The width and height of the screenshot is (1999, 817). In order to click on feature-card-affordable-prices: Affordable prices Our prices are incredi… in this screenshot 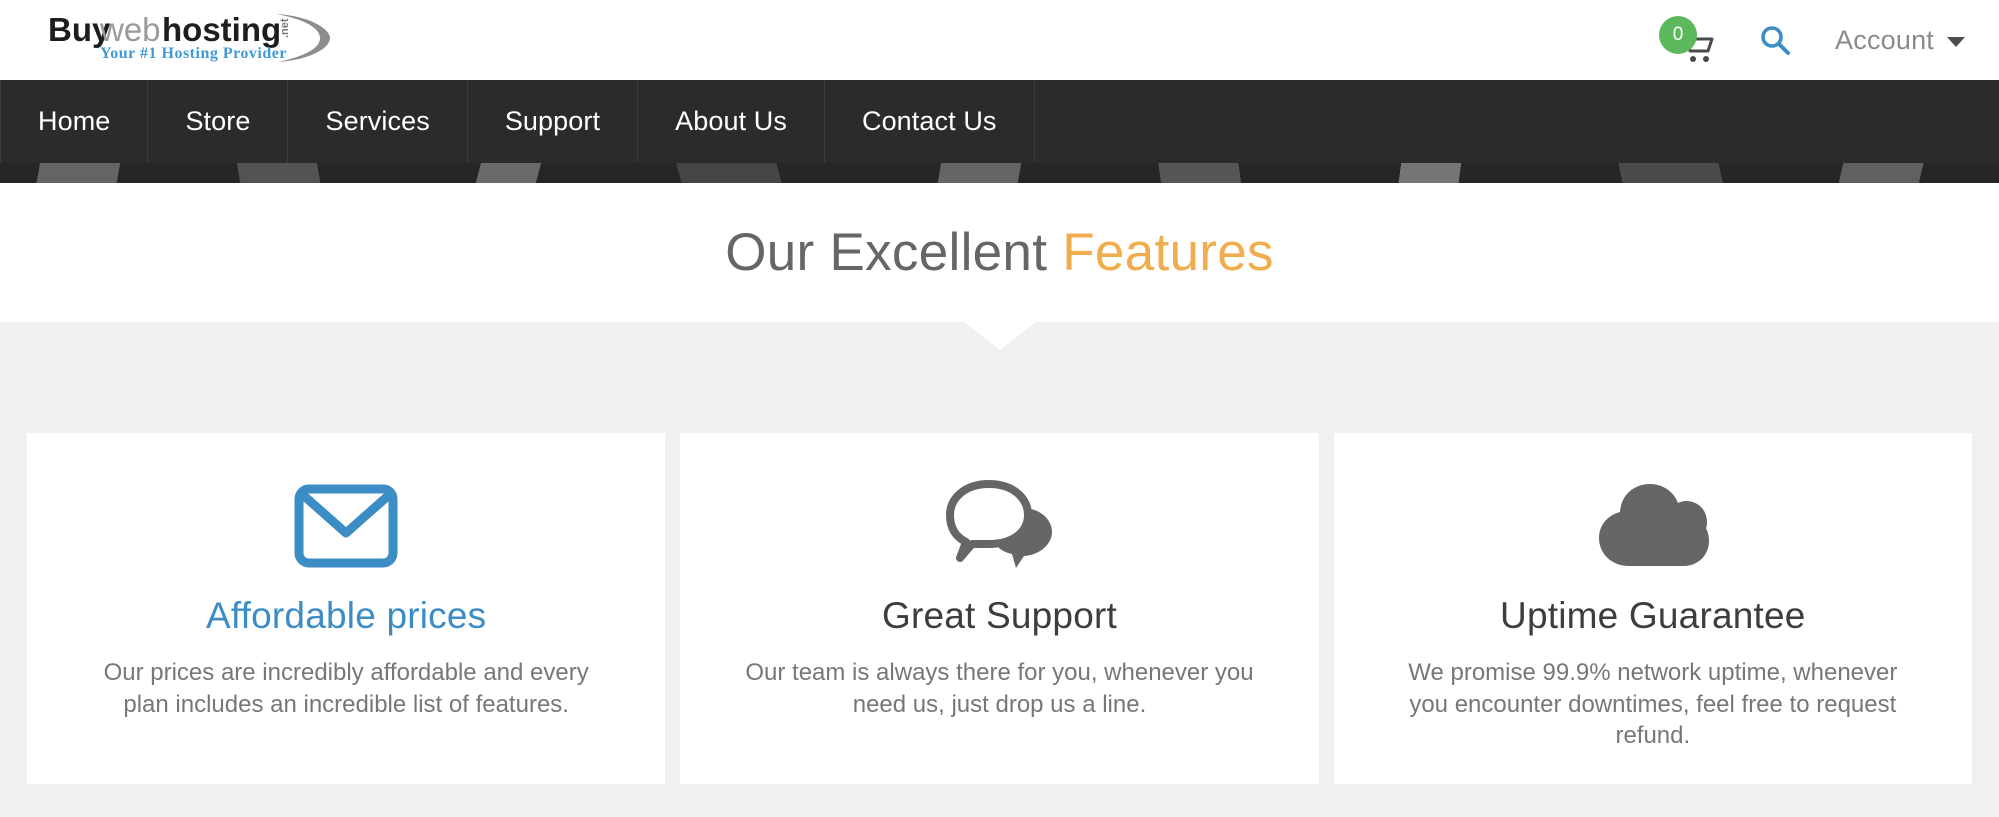, I will do `click(346, 608)`.